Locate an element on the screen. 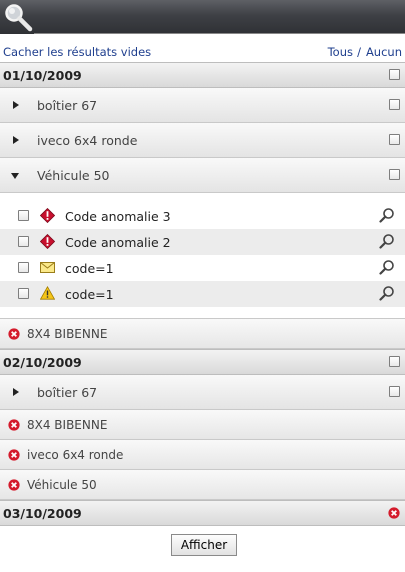 This screenshot has width=405, height=572. warning-icon is located at coordinates (47, 293).